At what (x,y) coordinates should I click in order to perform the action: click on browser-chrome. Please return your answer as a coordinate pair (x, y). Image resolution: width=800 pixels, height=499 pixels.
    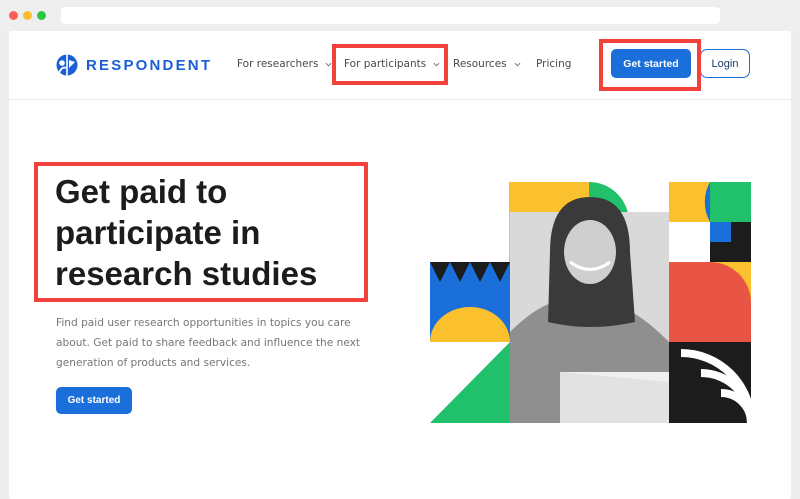
    Looking at the image, I should click on (400, 15).